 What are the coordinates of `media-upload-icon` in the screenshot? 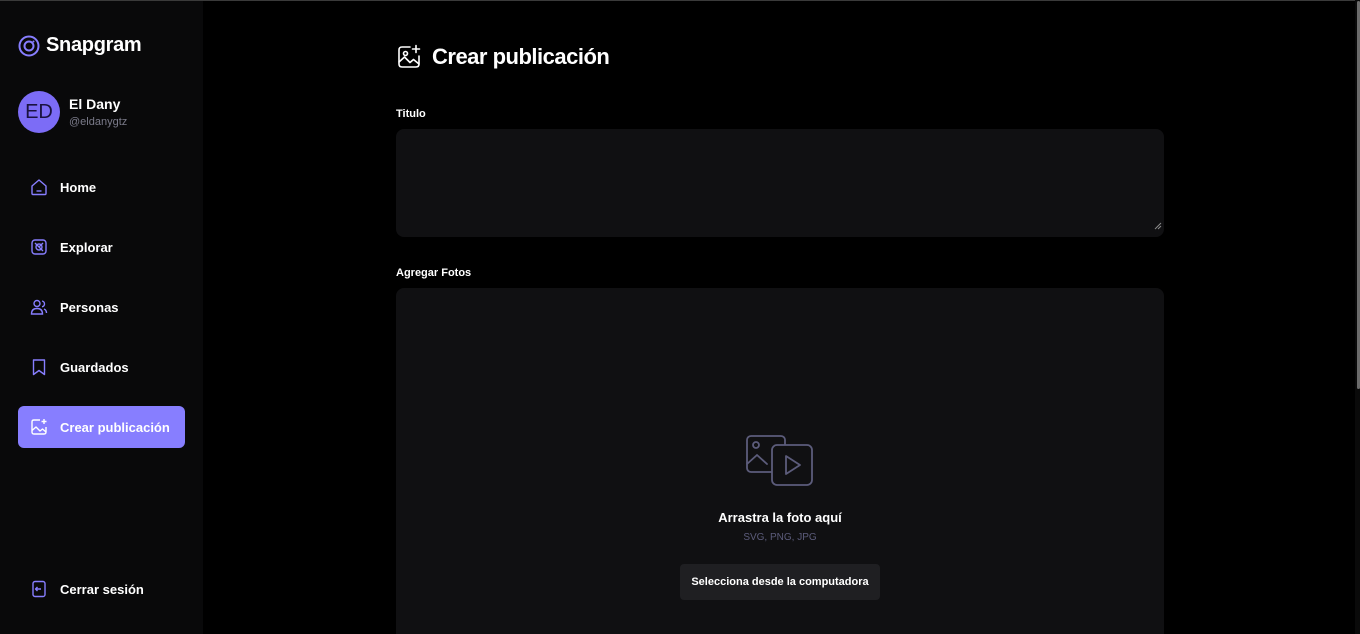 It's located at (780, 464).